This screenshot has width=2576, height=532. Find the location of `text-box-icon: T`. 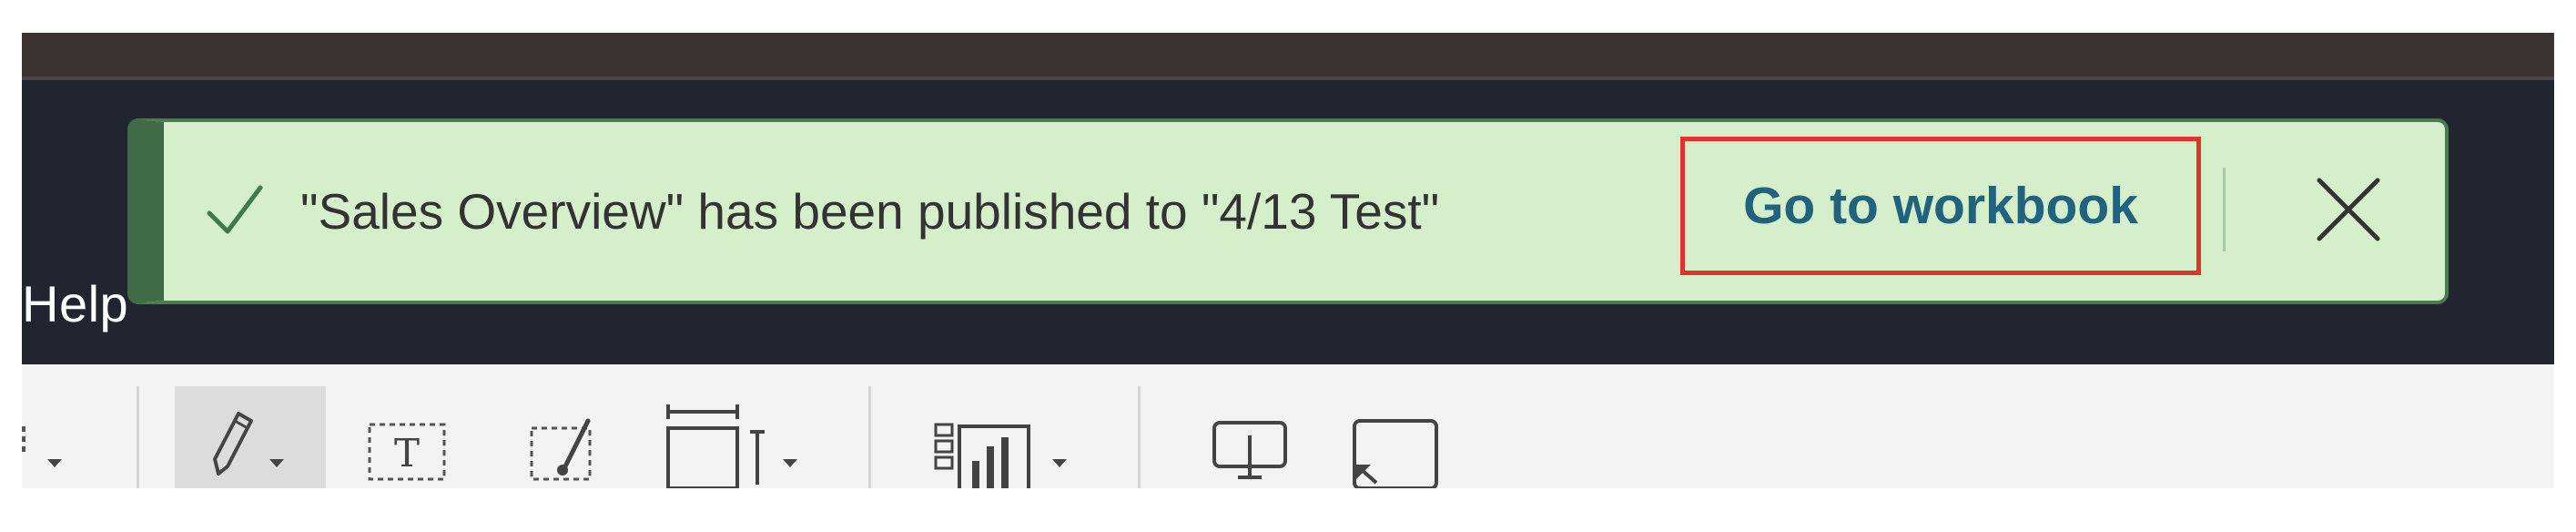

text-box-icon: T is located at coordinates (407, 452).